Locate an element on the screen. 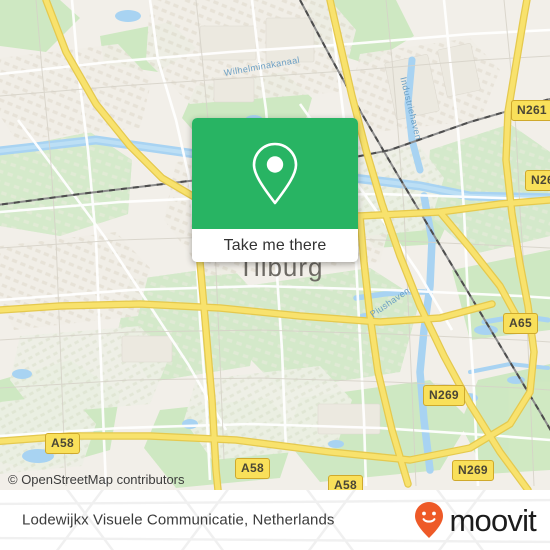 The width and height of the screenshot is (550, 550). take-me-there-card: Take me there is located at coordinates (275, 190).